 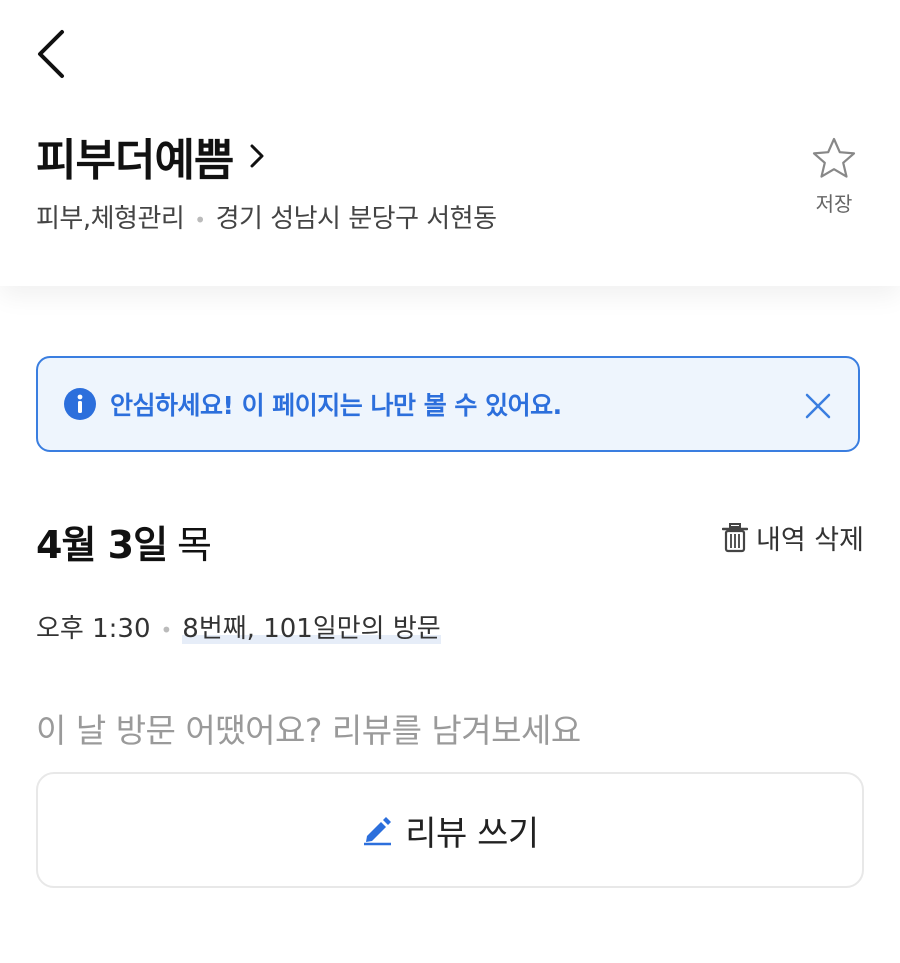 I want to click on place-category: 피부,체형관리, so click(x=110, y=219).